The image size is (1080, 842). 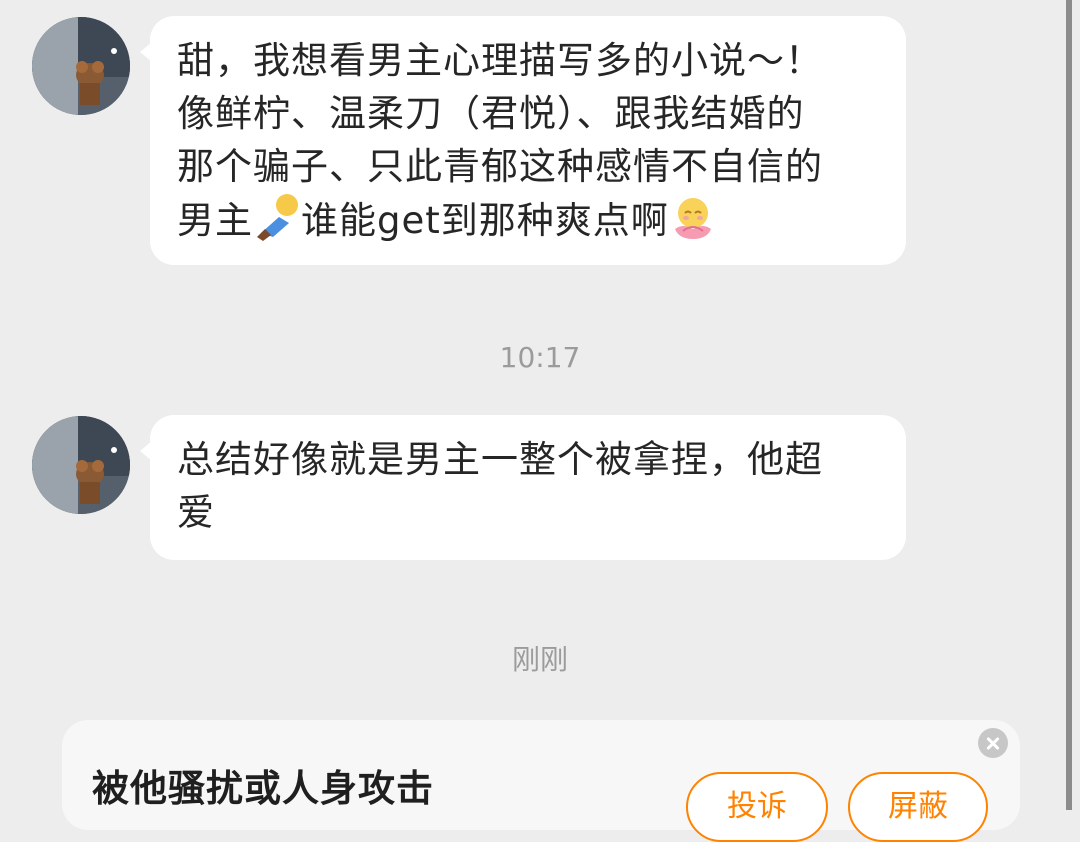 What do you see at coordinates (541, 781) in the screenshot?
I see `harassment-report-card: 被他骚扰或人身攻击 投诉 屏蔽` at bounding box center [541, 781].